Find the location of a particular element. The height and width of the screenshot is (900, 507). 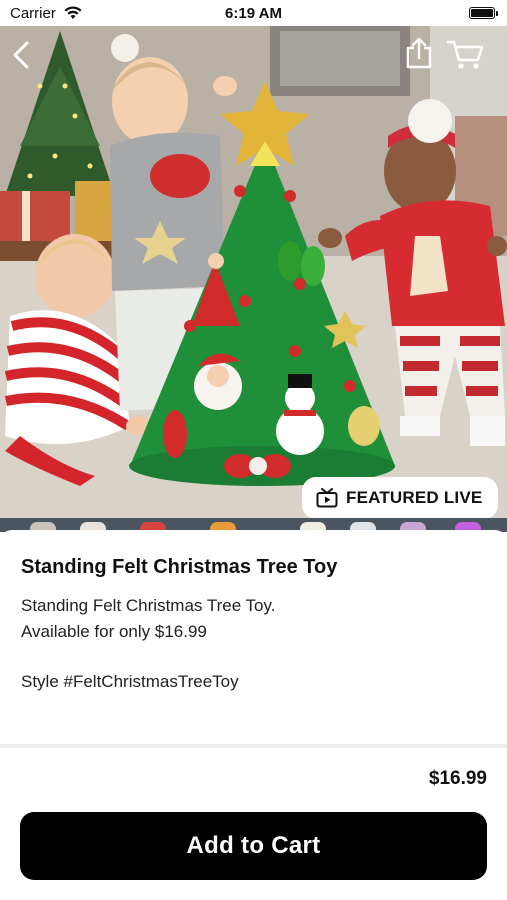

featured-live-label: FEATURED LIVE is located at coordinates (414, 497).